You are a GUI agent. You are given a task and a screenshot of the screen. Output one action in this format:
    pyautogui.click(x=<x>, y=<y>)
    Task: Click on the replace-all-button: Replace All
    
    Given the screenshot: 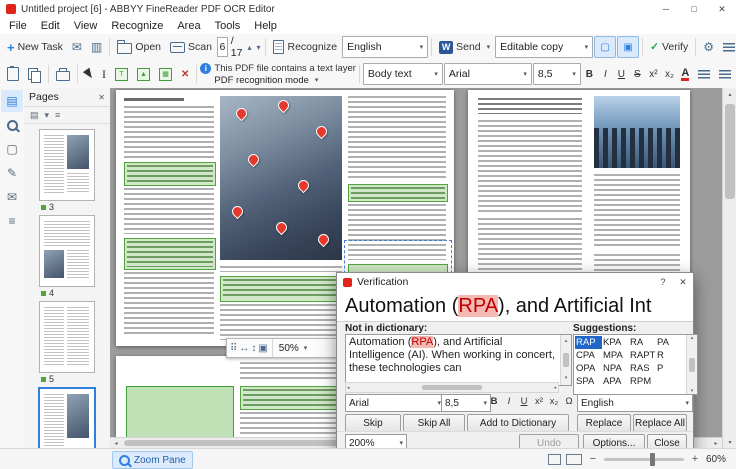 What is the action you would take?
    pyautogui.click(x=660, y=423)
    